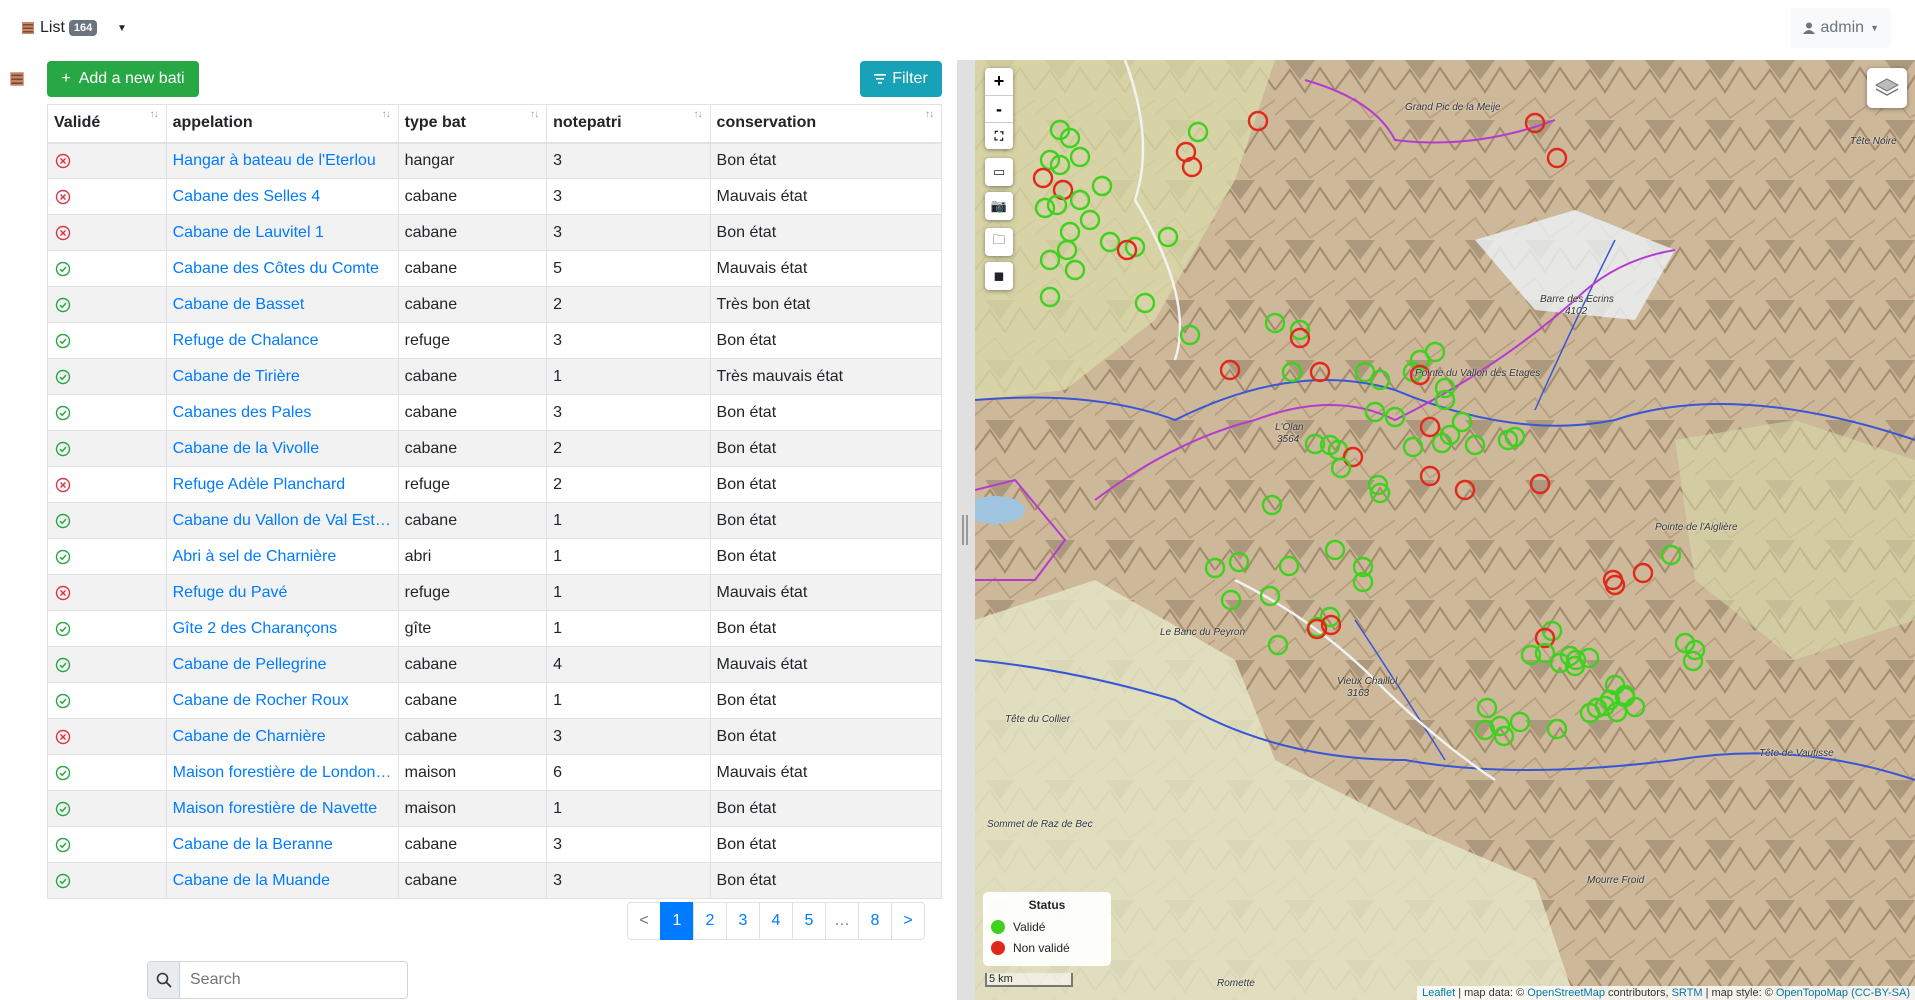  Describe the element at coordinates (710, 921) in the screenshot. I see `page-button-2: 2` at that location.